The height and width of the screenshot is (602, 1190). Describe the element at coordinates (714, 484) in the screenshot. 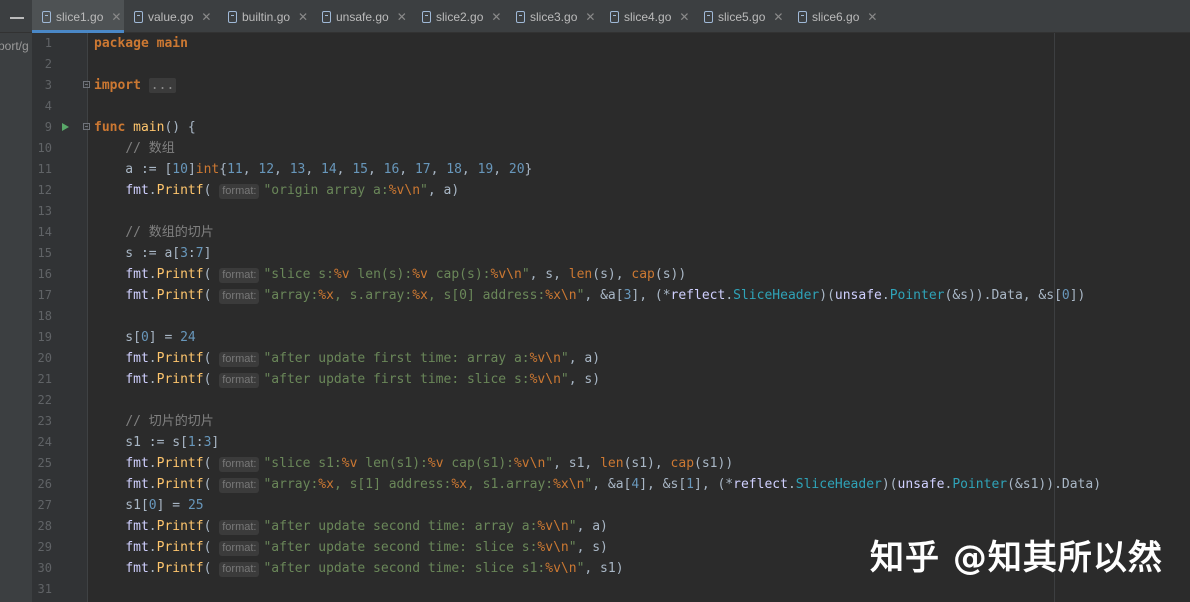

I see `code-token: ], (*` at that location.